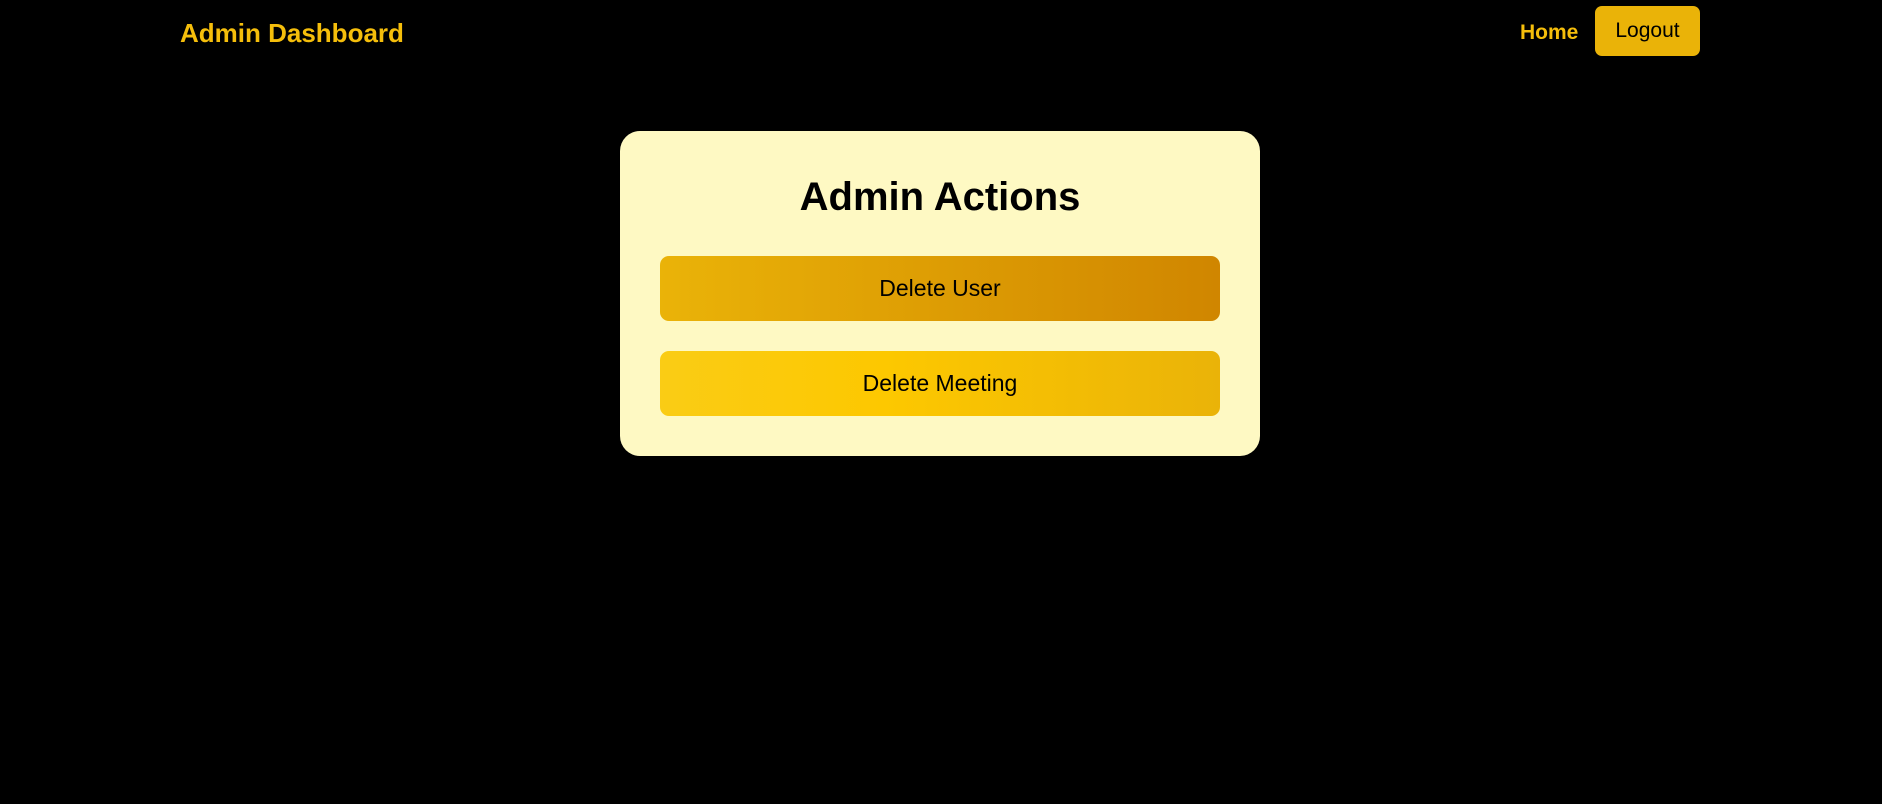  Describe the element at coordinates (292, 33) in the screenshot. I see `brand-title: Admin Dashboard` at that location.